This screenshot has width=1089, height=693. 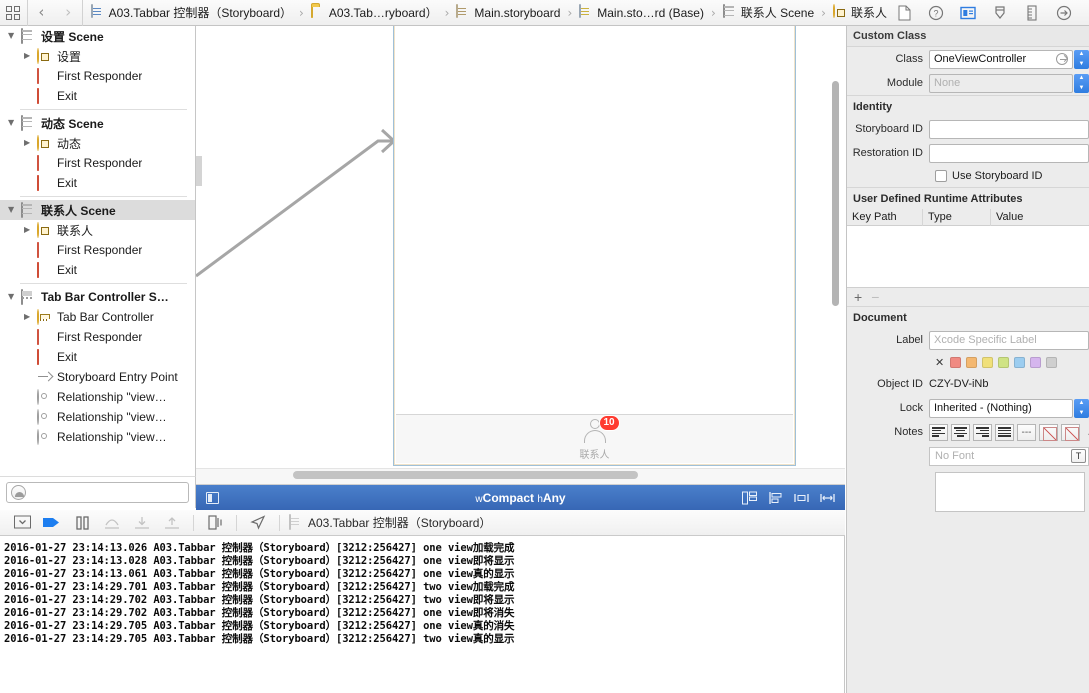 I want to click on color-swatch-orange, so click(x=972, y=362).